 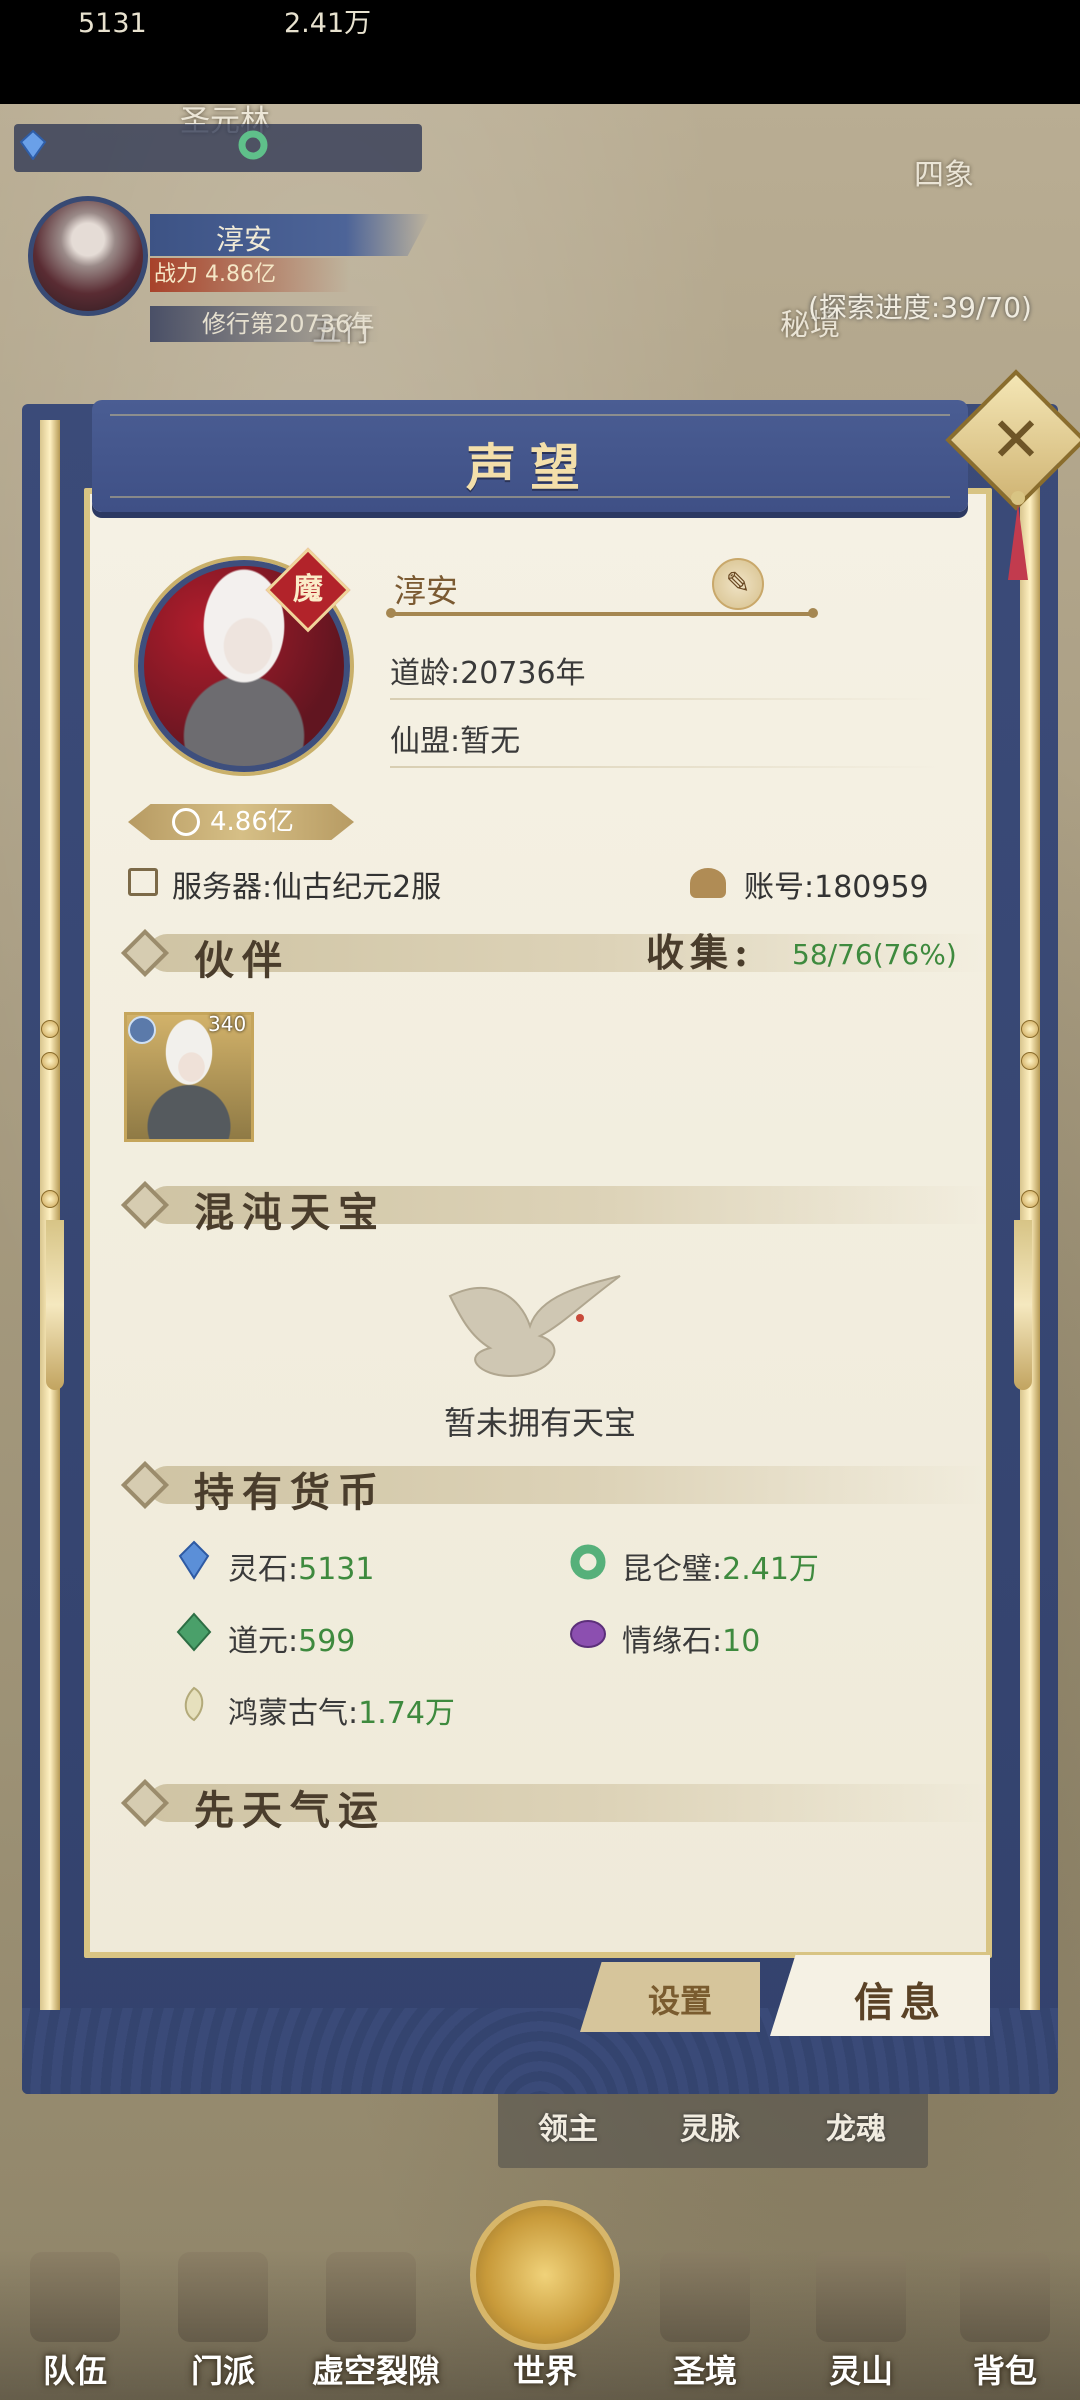 I want to click on section-fortune: 先天气运, so click(x=554, y=1805).